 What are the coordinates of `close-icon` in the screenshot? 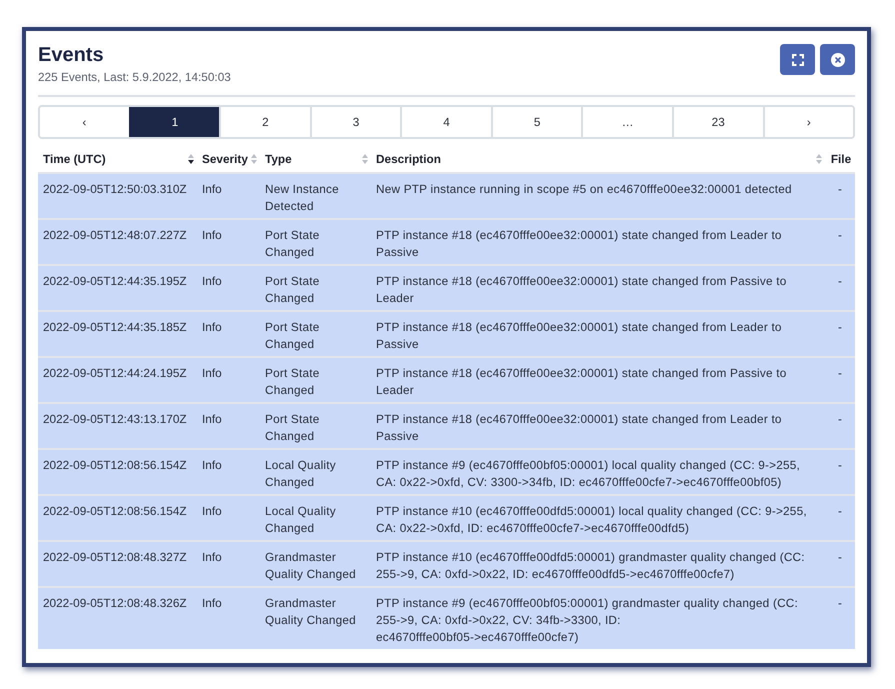 It's located at (837, 59).